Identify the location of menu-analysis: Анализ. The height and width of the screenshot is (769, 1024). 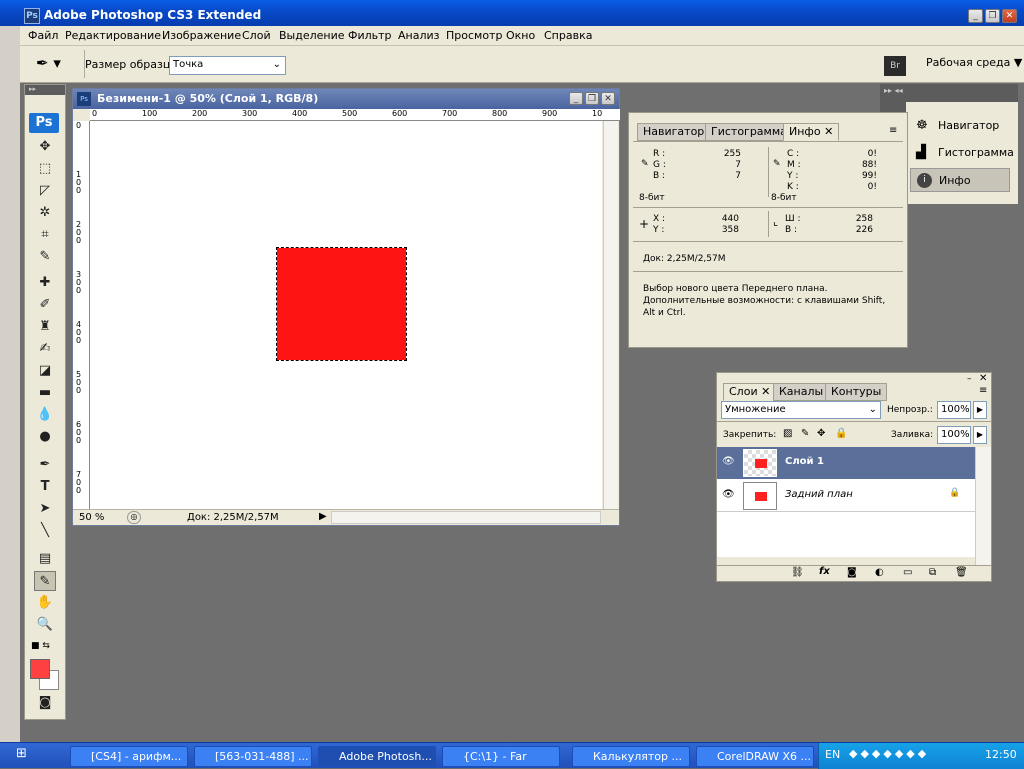
(419, 35).